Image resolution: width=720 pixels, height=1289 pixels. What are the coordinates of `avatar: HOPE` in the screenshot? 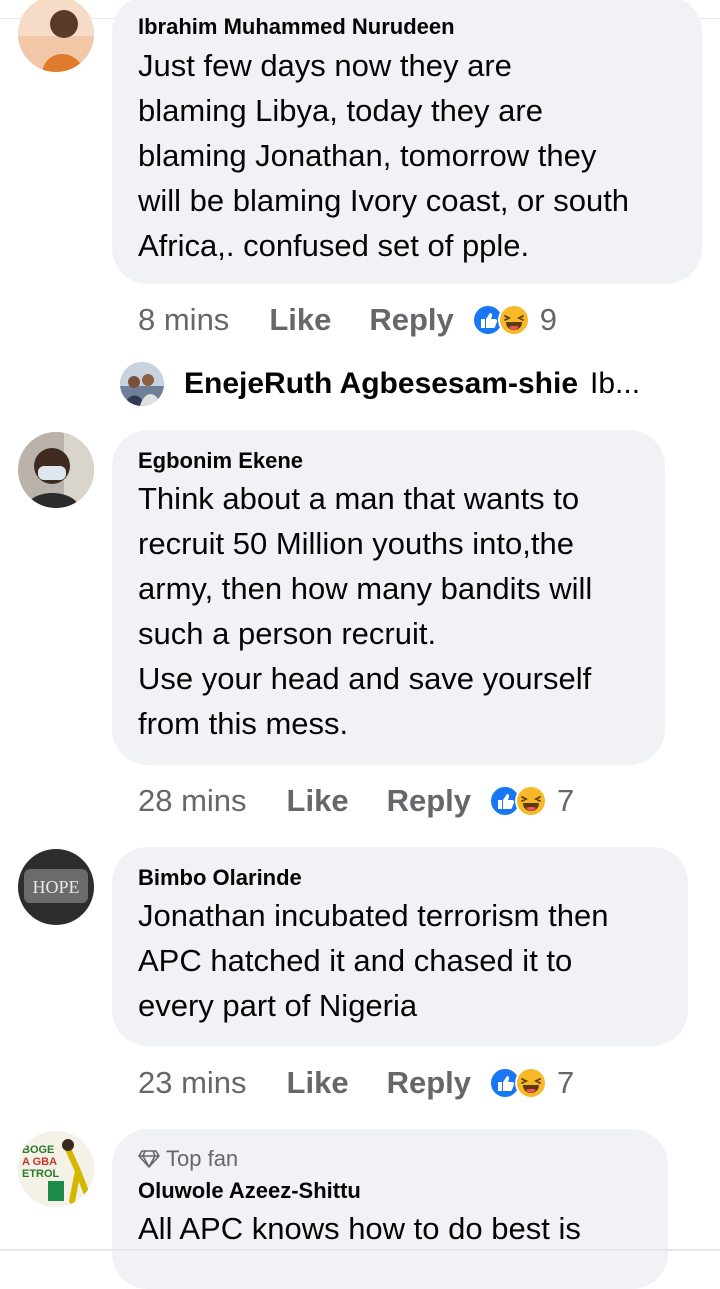 It's located at (56, 887).